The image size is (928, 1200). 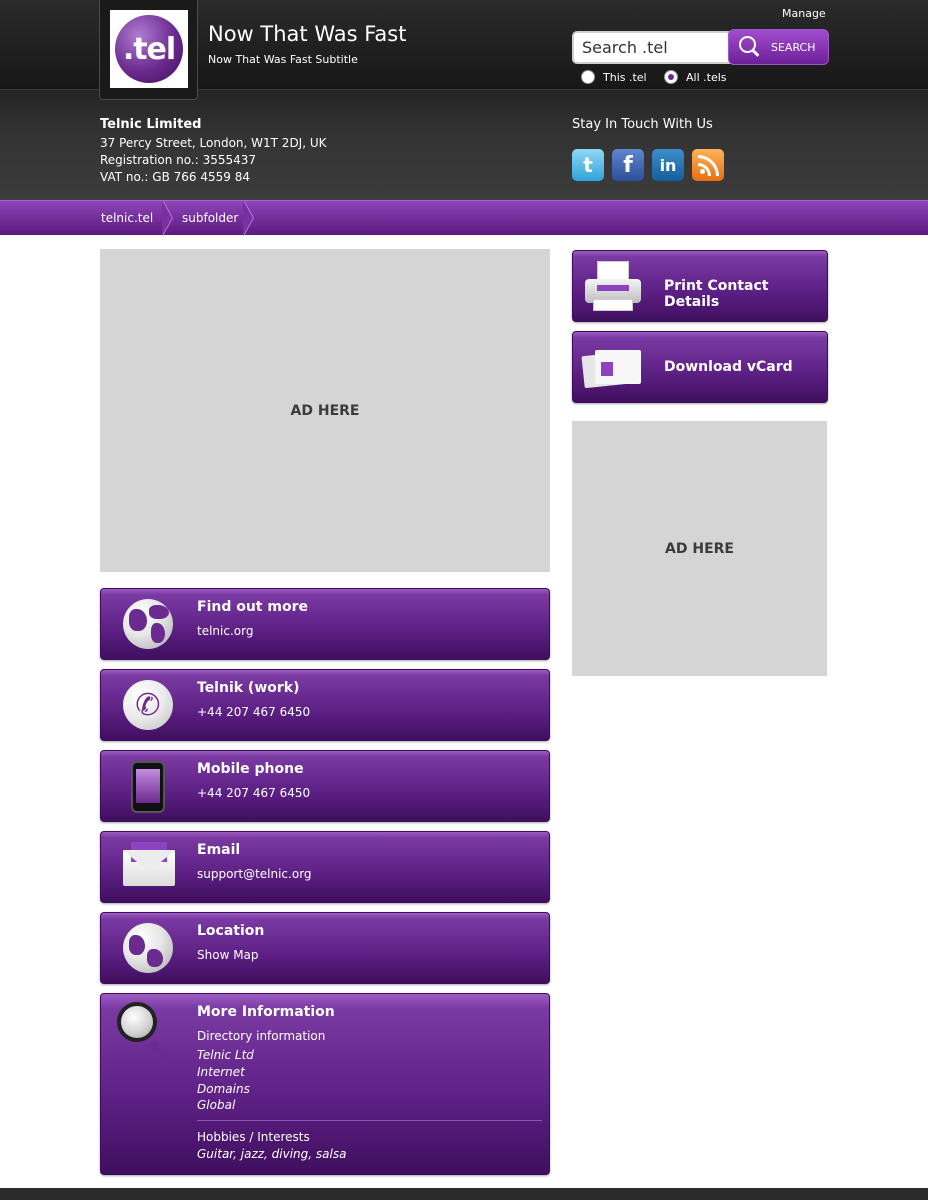 What do you see at coordinates (325, 786) in the screenshot?
I see `contact-mobile-phone: Mobile phone +44 207 467 6450` at bounding box center [325, 786].